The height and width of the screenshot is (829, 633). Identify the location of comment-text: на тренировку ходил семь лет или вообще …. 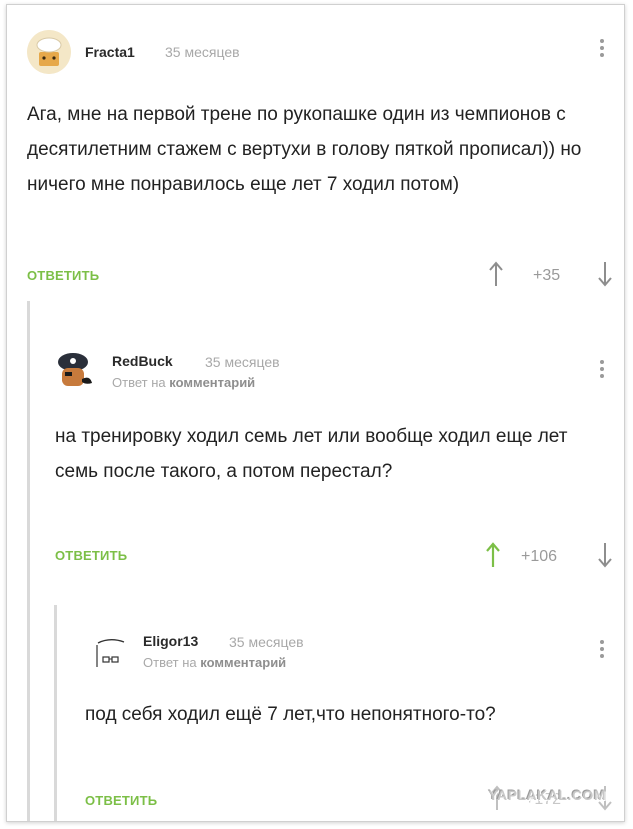
(311, 454).